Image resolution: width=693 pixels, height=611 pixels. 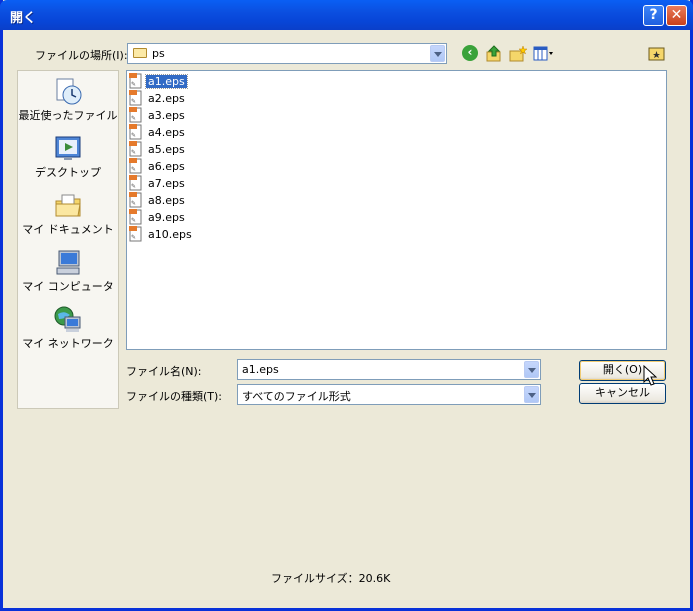 I want to click on place-label: デスクトップ, so click(x=68, y=172).